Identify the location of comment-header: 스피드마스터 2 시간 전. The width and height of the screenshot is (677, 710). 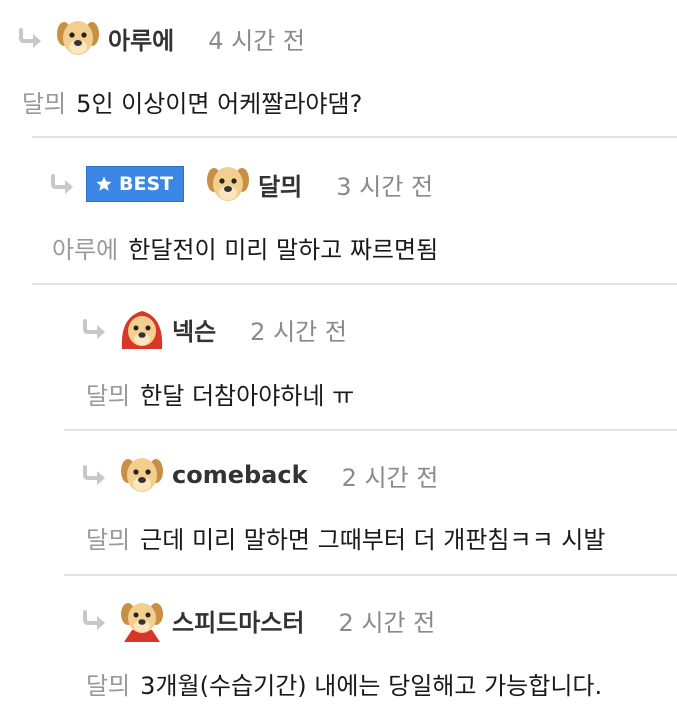
(258, 620).